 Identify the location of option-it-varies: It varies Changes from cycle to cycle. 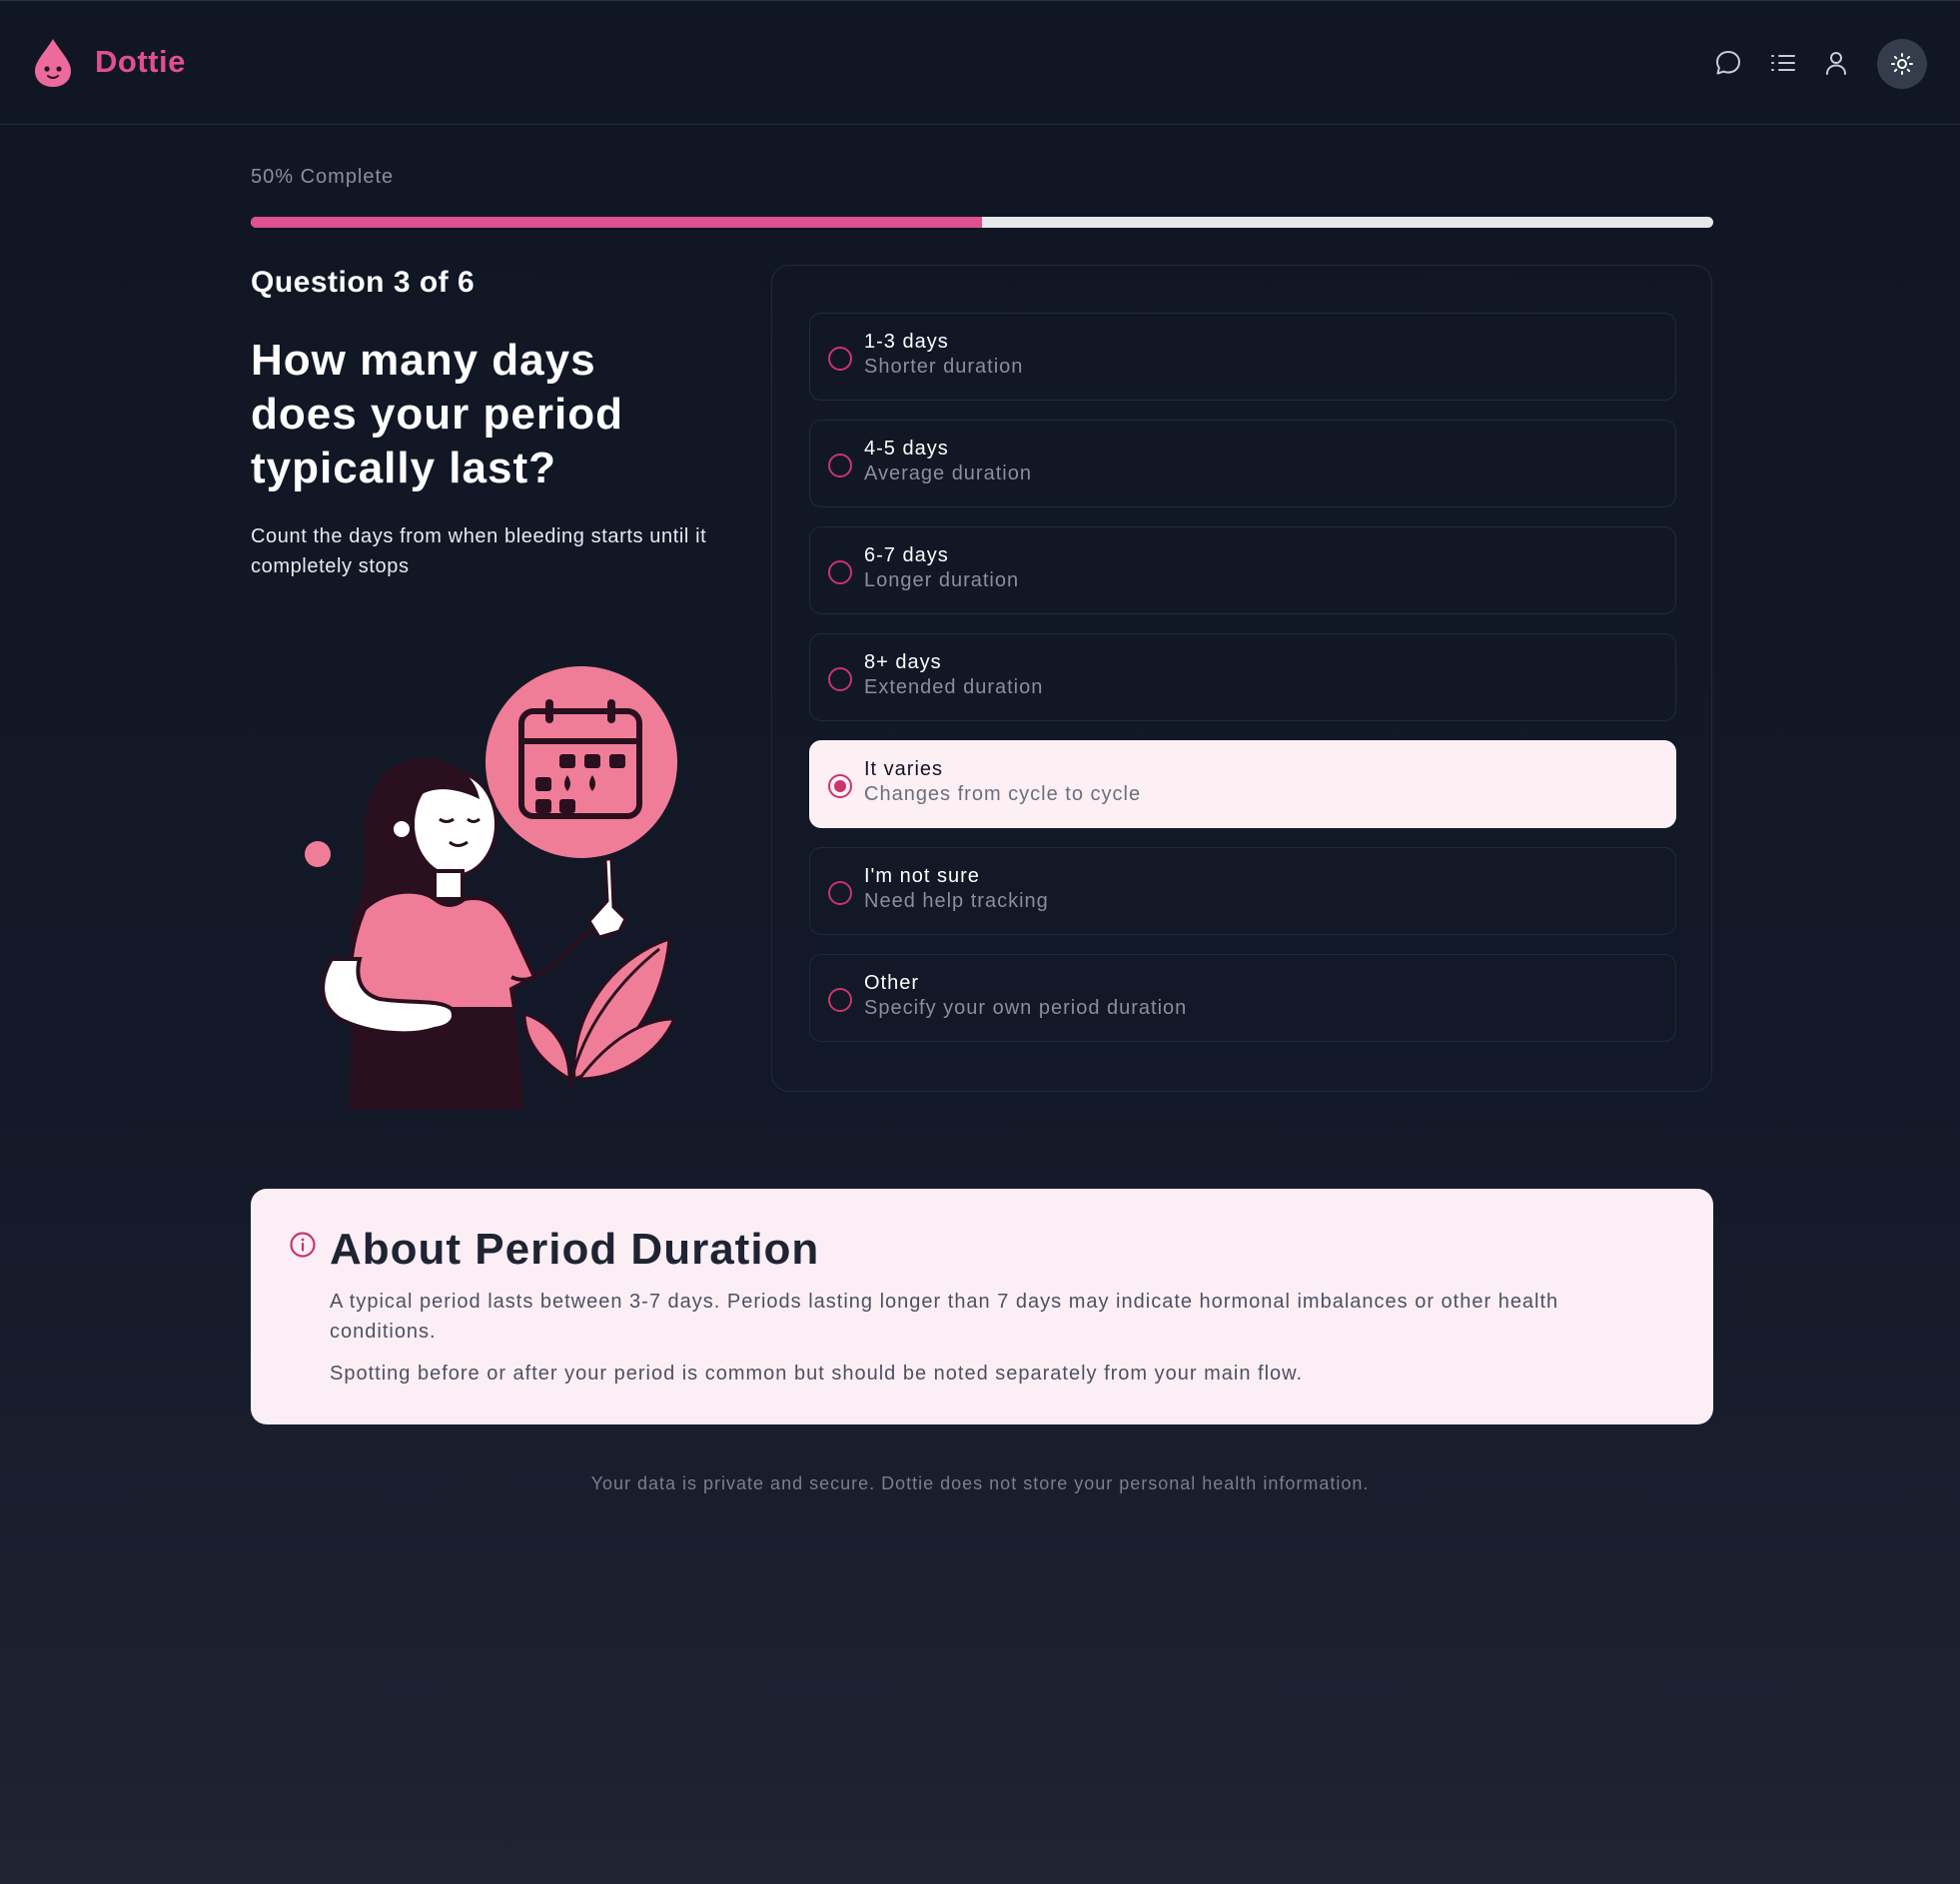
(1242, 784).